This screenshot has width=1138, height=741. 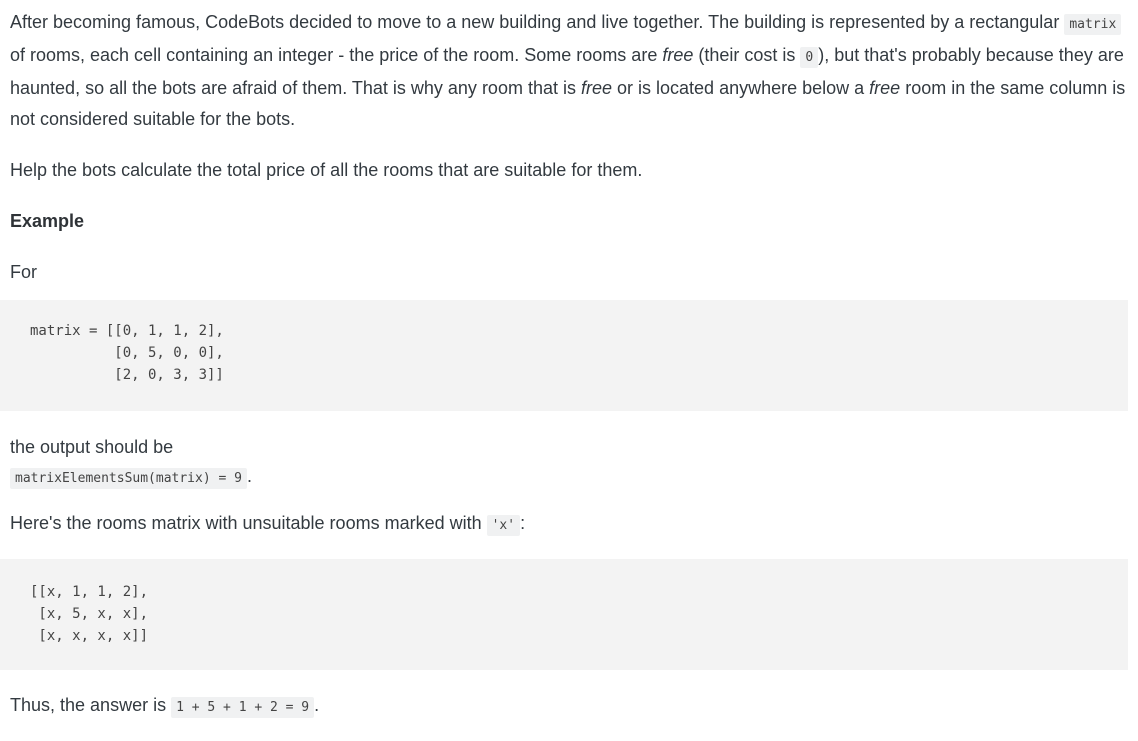 What do you see at coordinates (249, 476) in the screenshot?
I see `output-suffix: .` at bounding box center [249, 476].